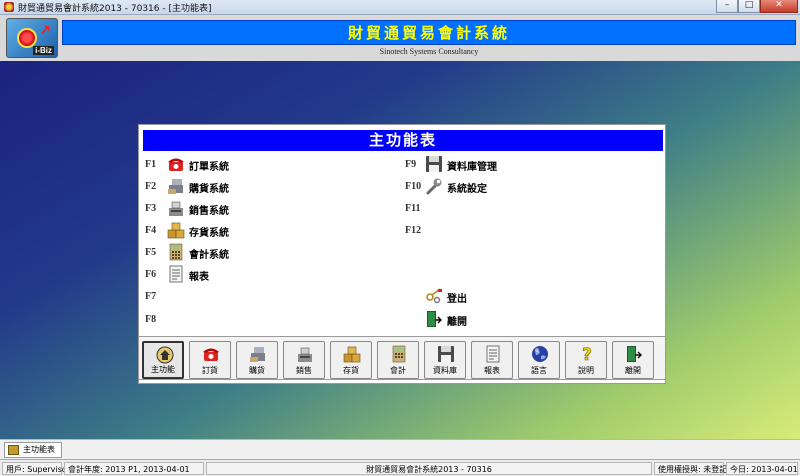 The height and width of the screenshot is (476, 800). Describe the element at coordinates (39, 449) in the screenshot. I see `tab-label: 主功能表` at that location.